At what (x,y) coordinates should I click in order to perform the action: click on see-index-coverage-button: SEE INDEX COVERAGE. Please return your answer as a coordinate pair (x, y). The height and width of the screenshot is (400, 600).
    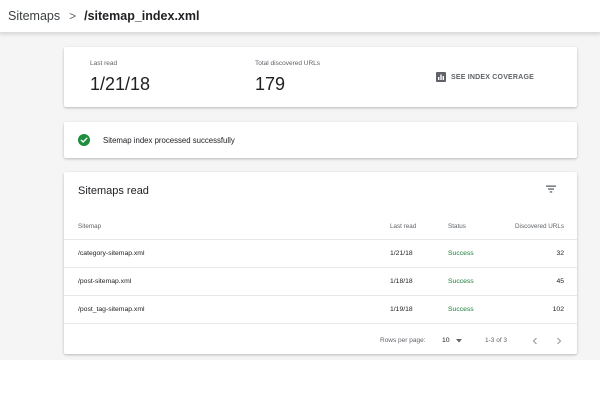
    Looking at the image, I should click on (485, 77).